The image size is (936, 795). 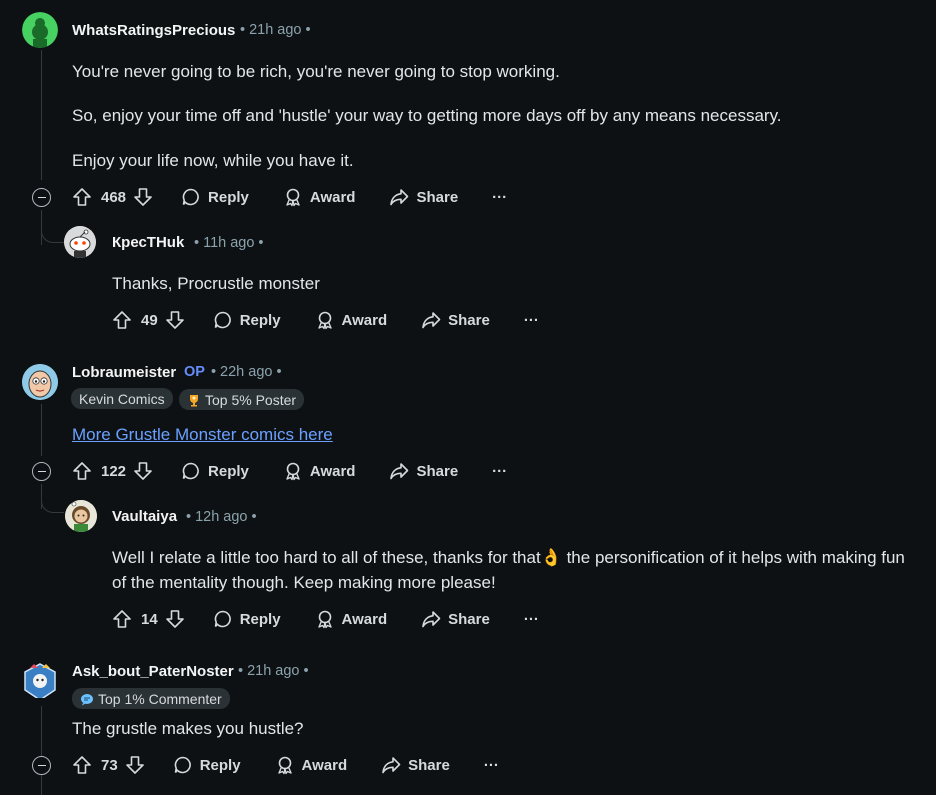 I want to click on trophy-icon, so click(x=194, y=400).